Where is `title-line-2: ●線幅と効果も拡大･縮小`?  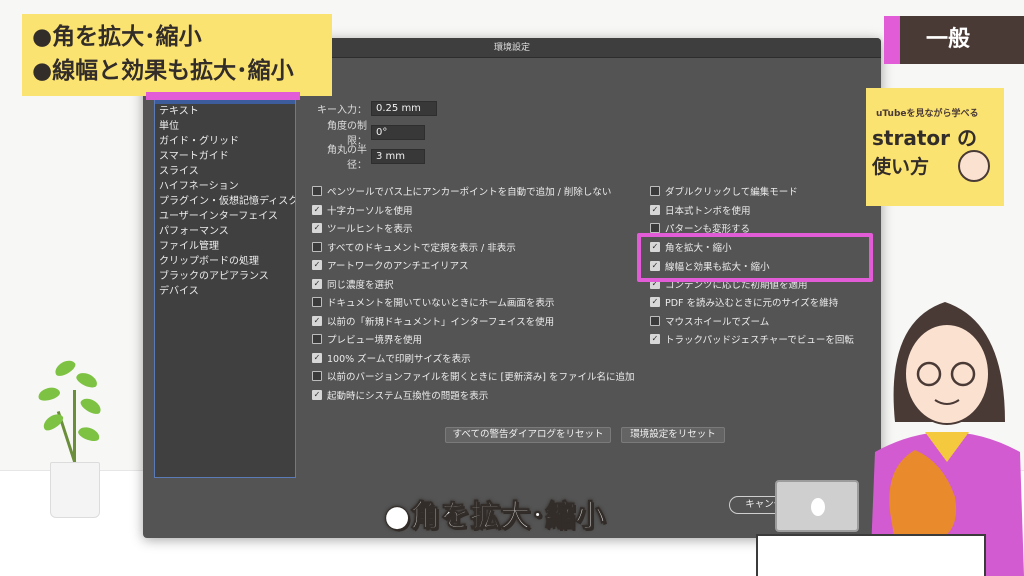
title-line-2: ●線幅と効果も拡大･縮小 is located at coordinates (163, 71).